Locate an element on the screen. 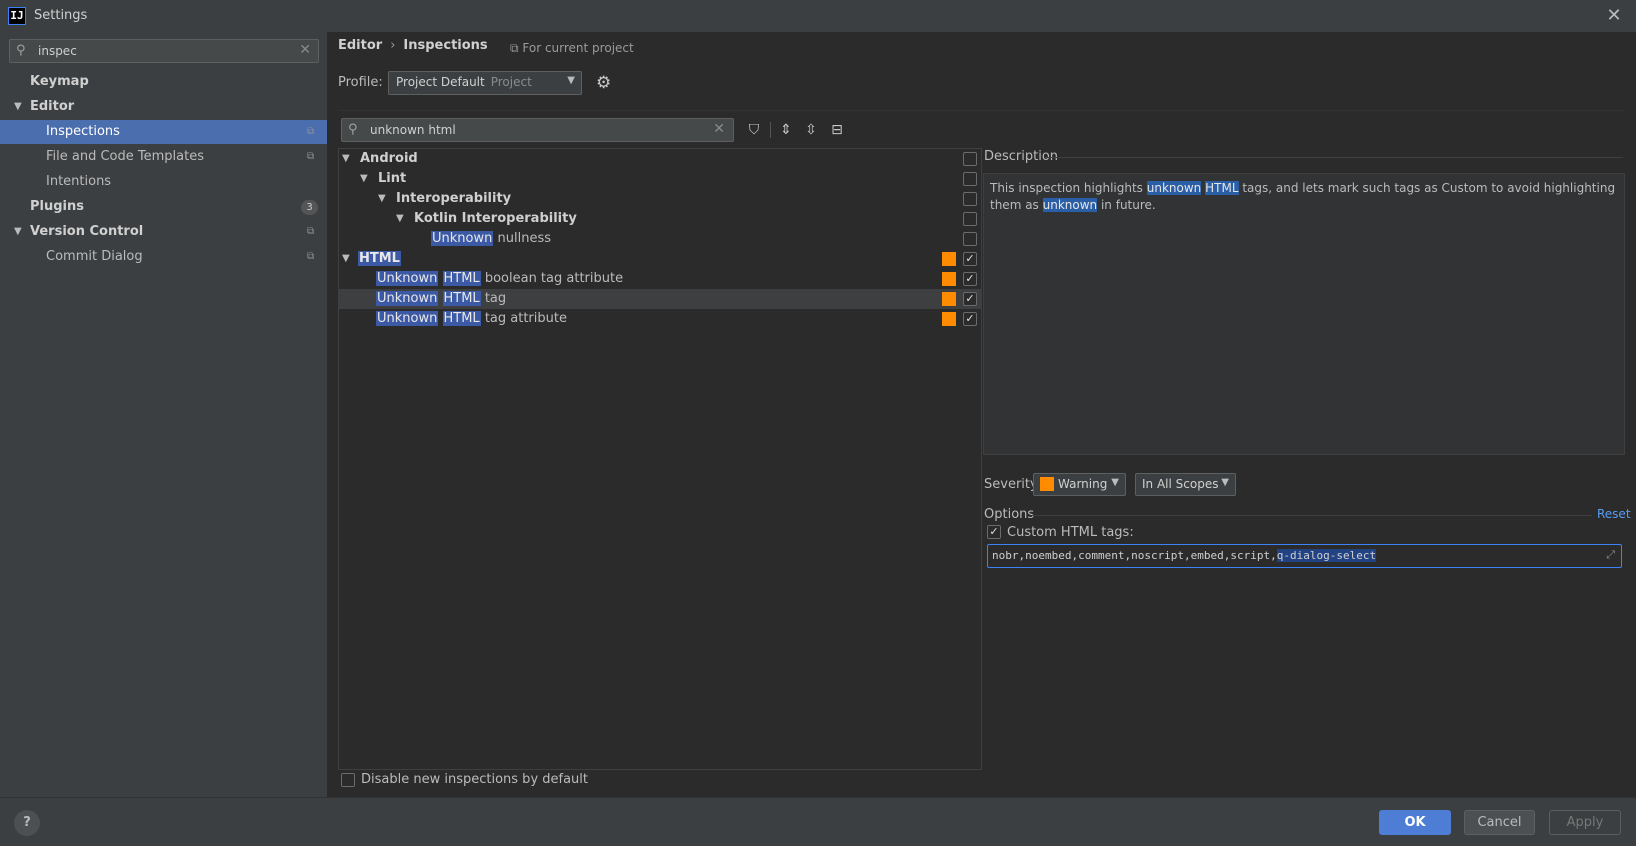 The image size is (1636, 846). inspections-search-input: ⚲ unknown html ✕ is located at coordinates (537, 130).